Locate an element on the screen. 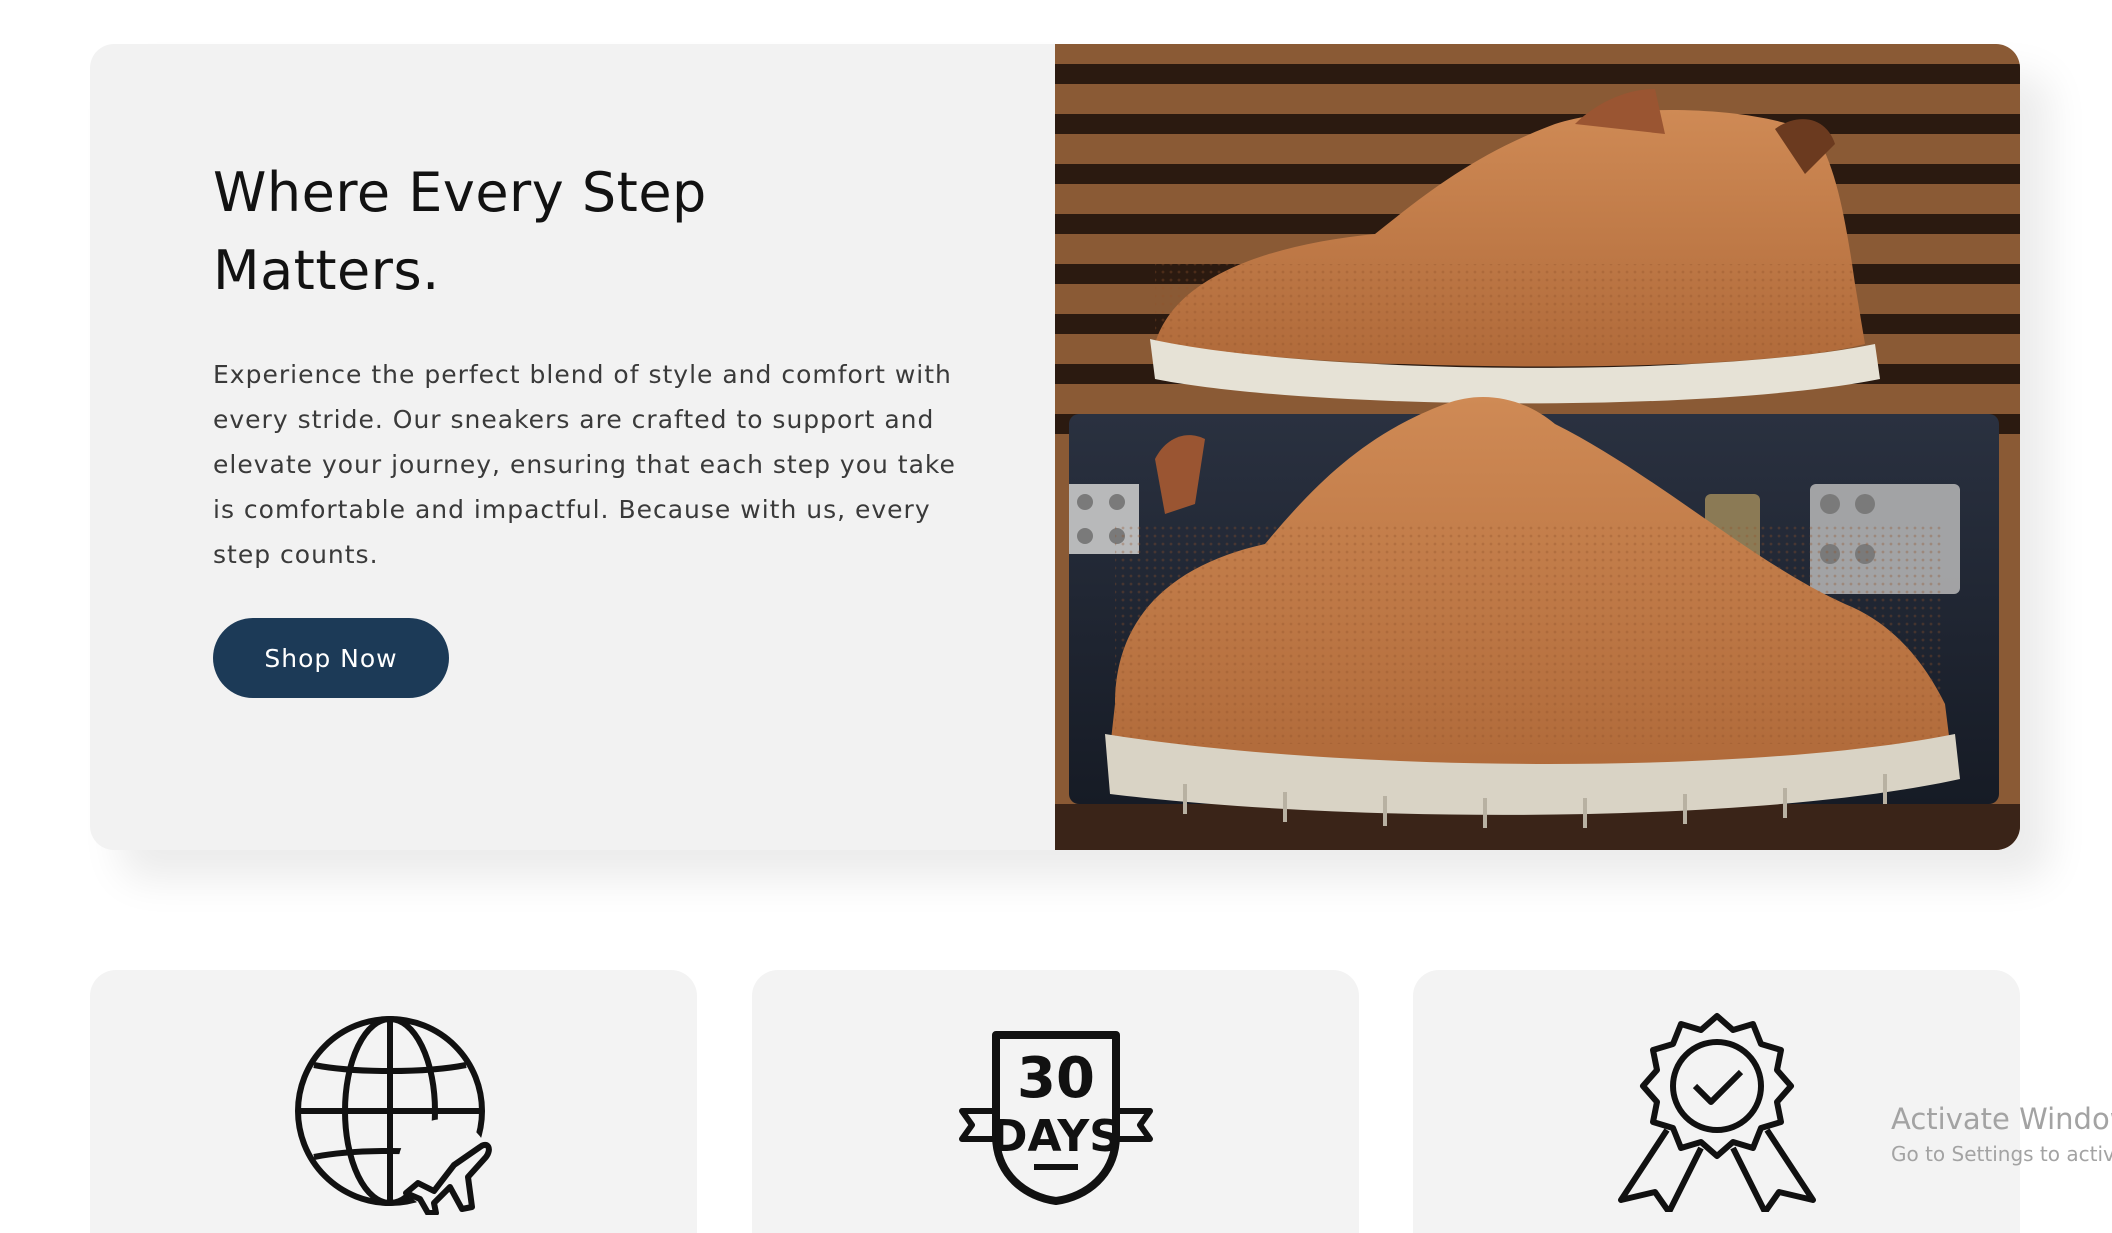 This screenshot has height=1233, width=2112. activation-title: Activate Window is located at coordinates (2001, 1119).